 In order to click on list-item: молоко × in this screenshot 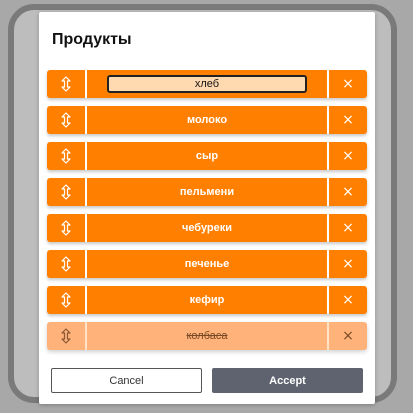, I will do `click(207, 120)`.